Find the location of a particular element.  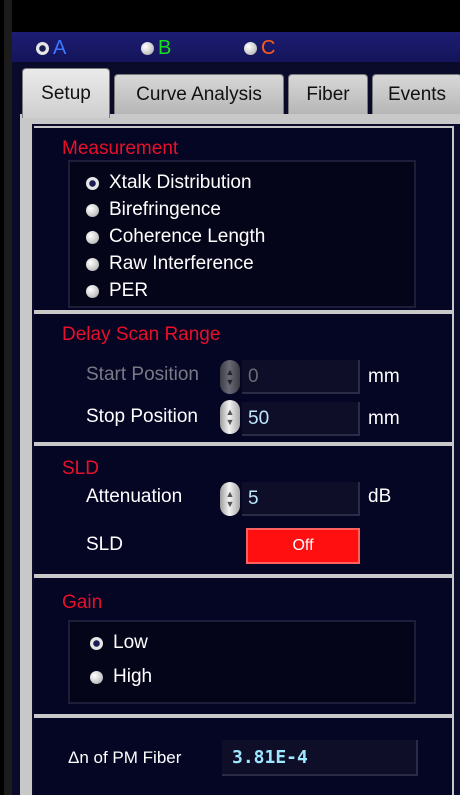

stop-position-unit: mm is located at coordinates (384, 418).